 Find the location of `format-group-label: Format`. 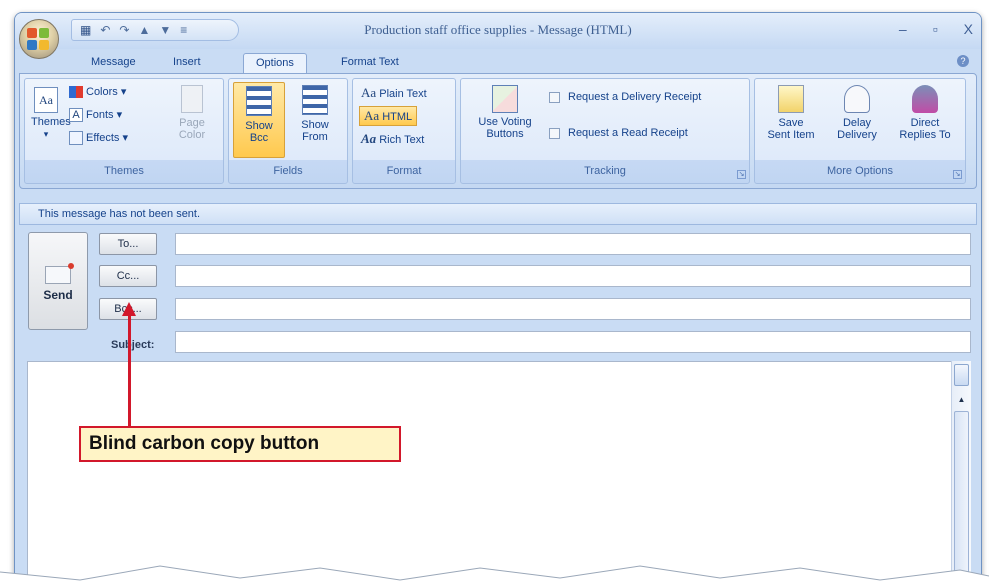

format-group-label: Format is located at coordinates (404, 171).